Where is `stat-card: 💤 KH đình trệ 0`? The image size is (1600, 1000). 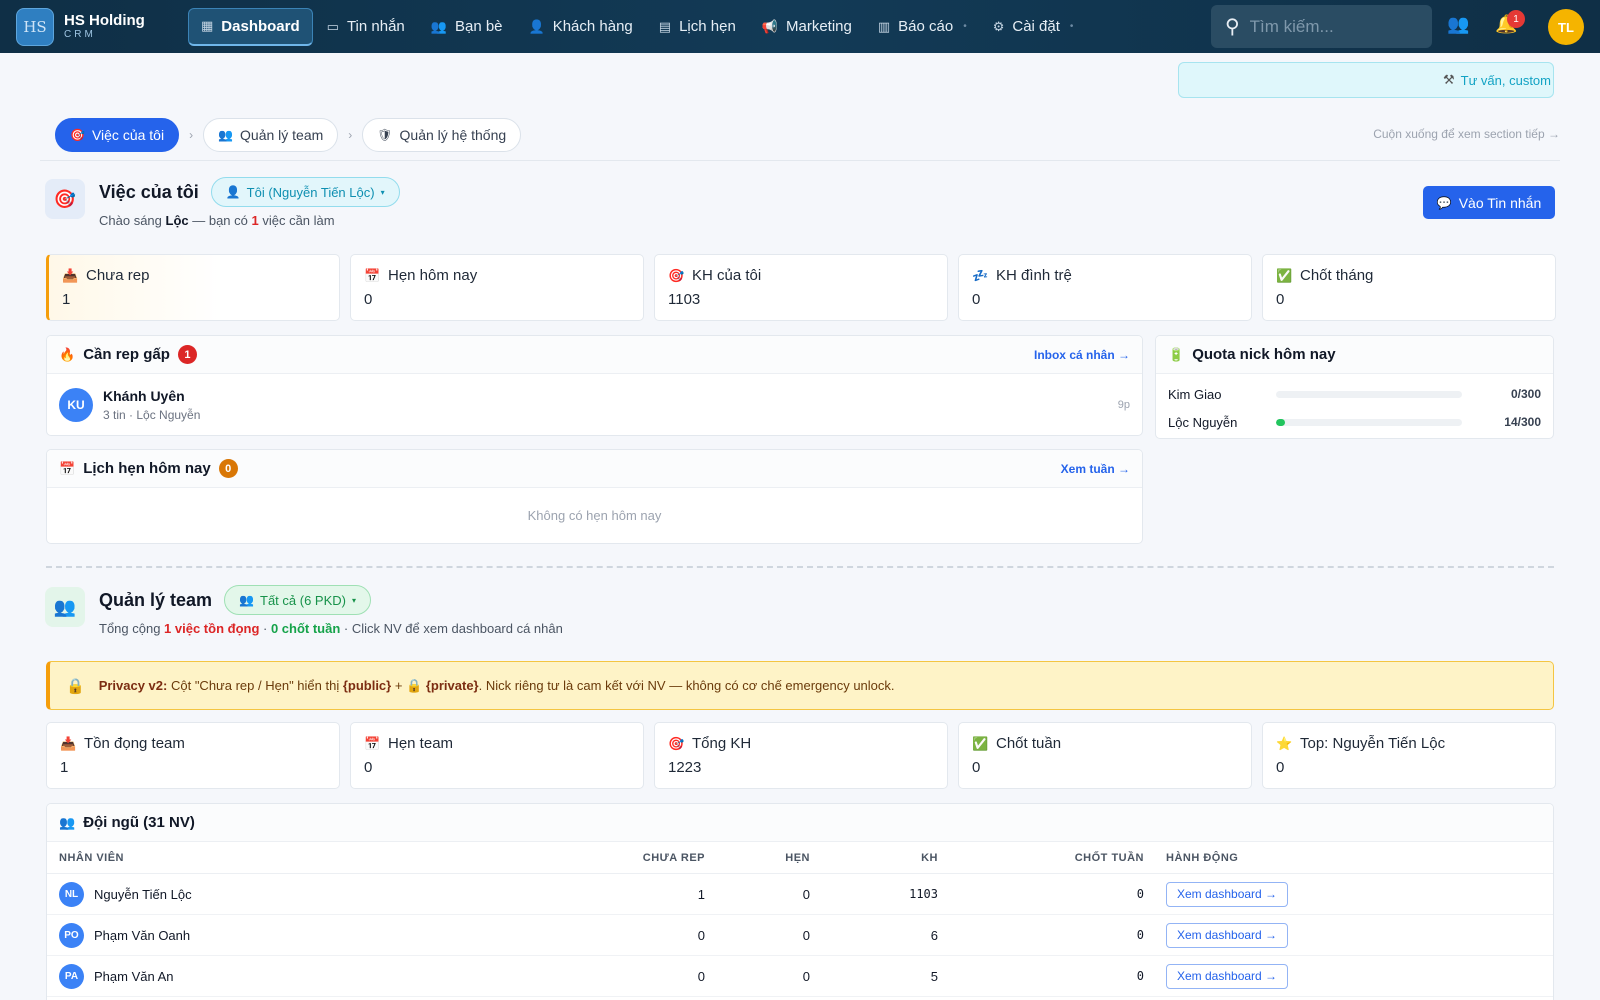
stat-card: 💤 KH đình trệ 0 is located at coordinates (1105, 287).